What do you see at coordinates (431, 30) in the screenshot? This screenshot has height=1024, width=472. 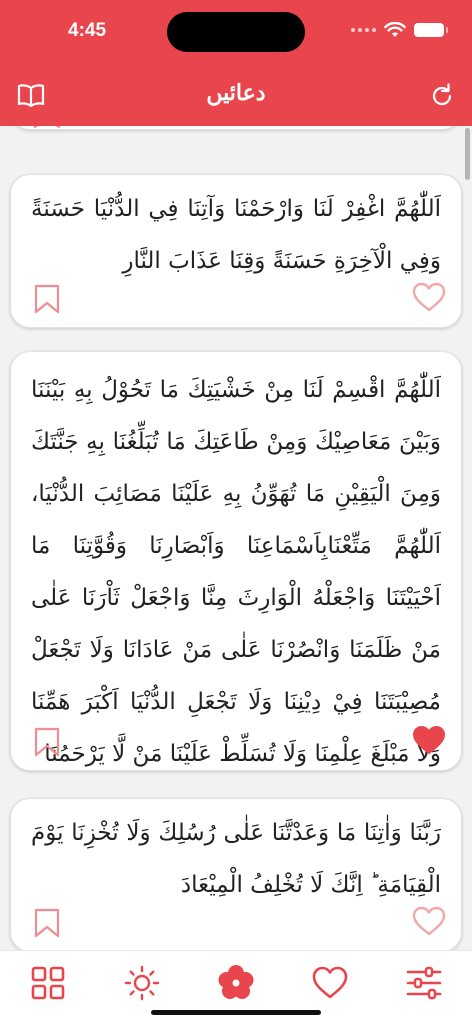 I see `battery-icon` at bounding box center [431, 30].